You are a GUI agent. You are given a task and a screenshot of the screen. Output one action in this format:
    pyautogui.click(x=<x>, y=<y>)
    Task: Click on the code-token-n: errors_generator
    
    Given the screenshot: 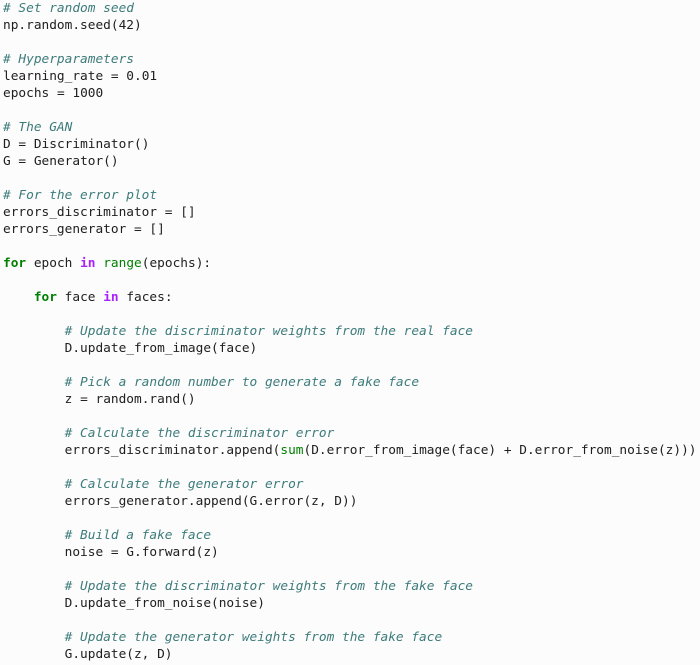 What is the action you would take?
    pyautogui.click(x=68, y=229)
    